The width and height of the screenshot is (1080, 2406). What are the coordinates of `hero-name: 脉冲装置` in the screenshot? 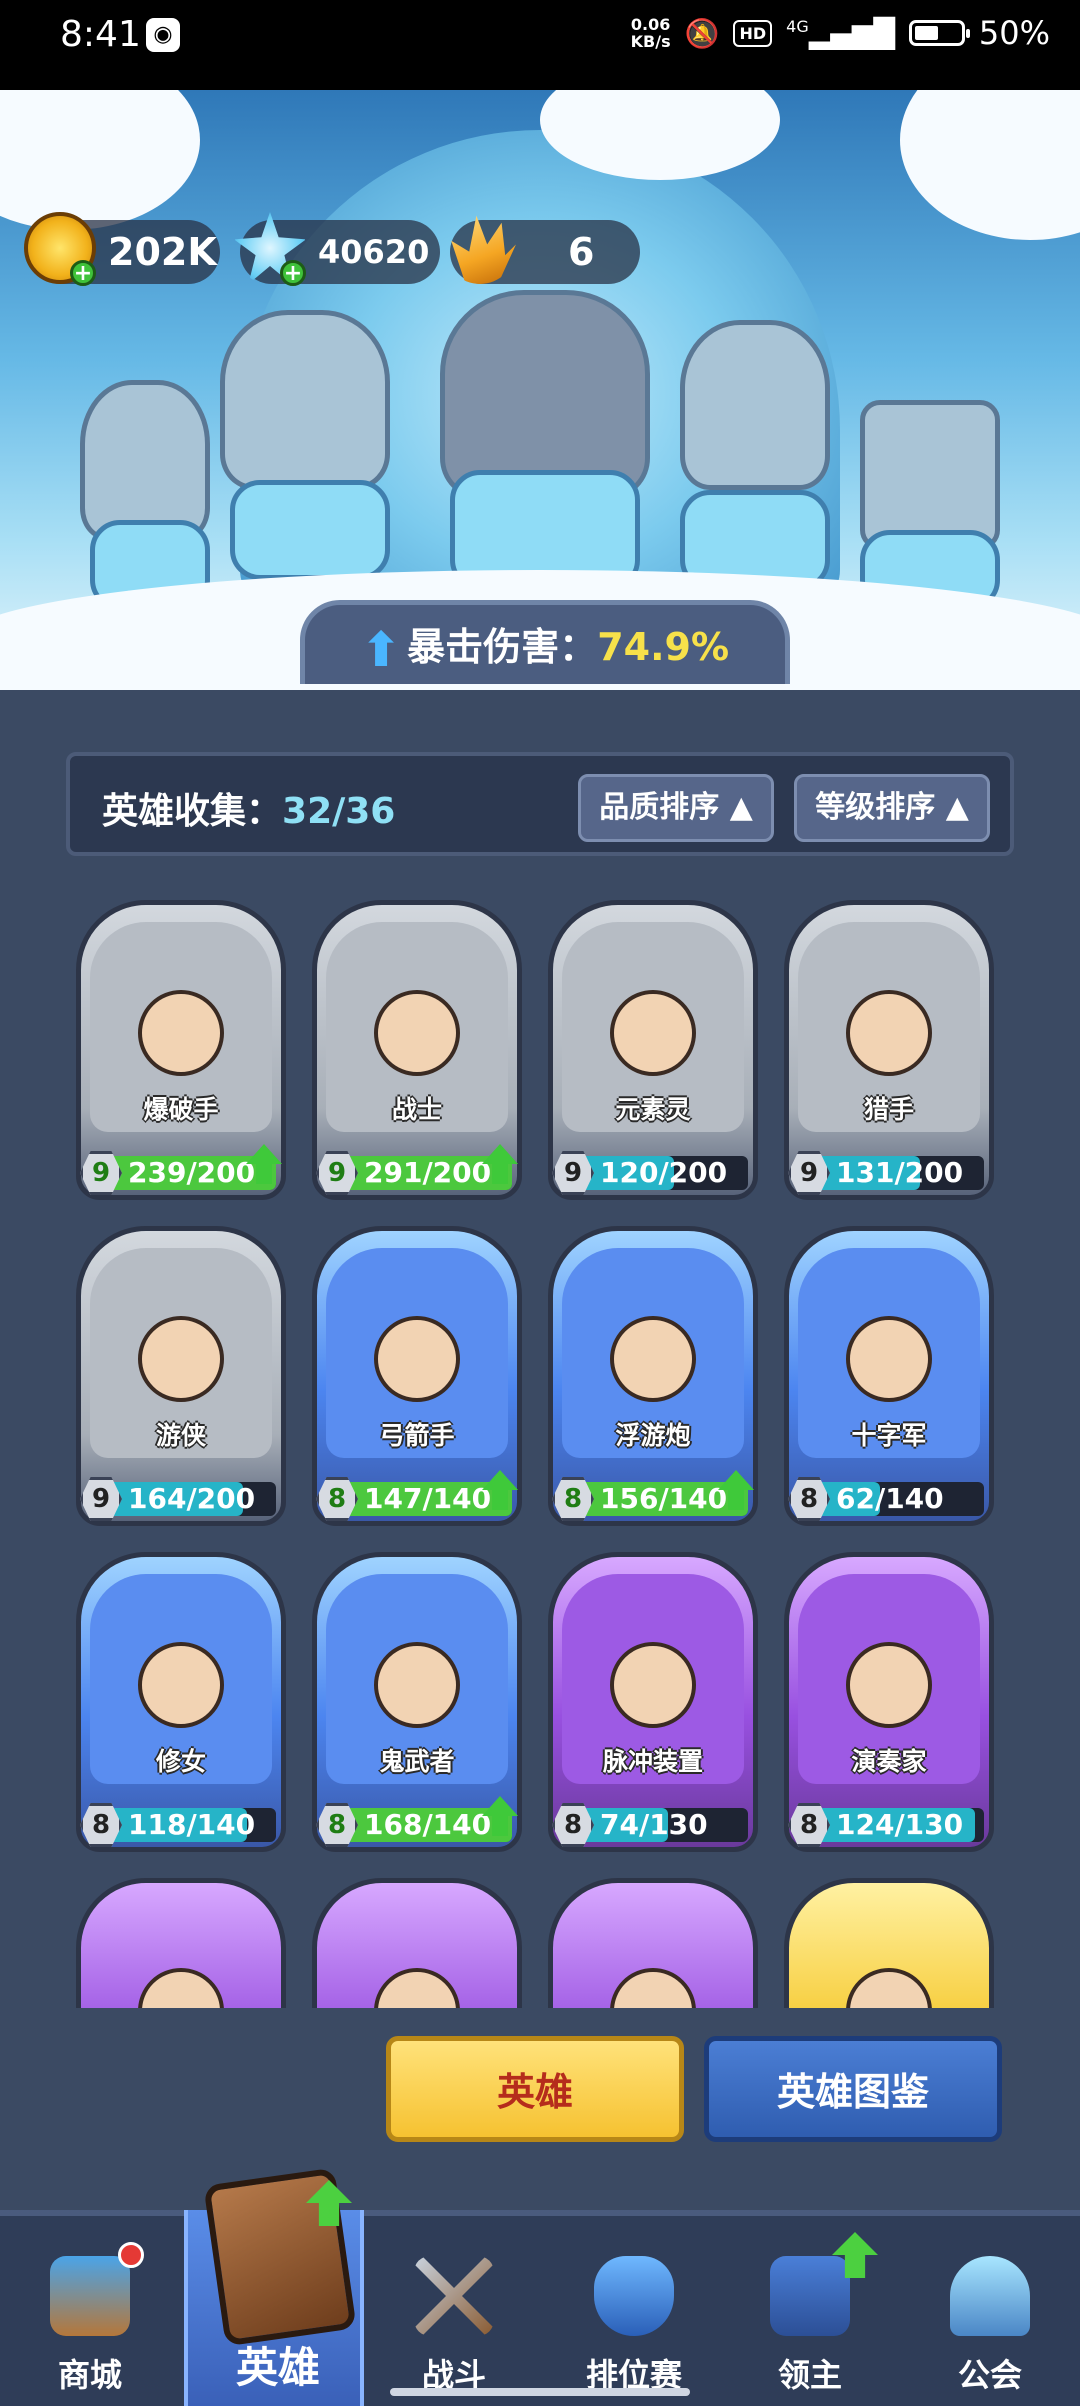 It's located at (652, 1761).